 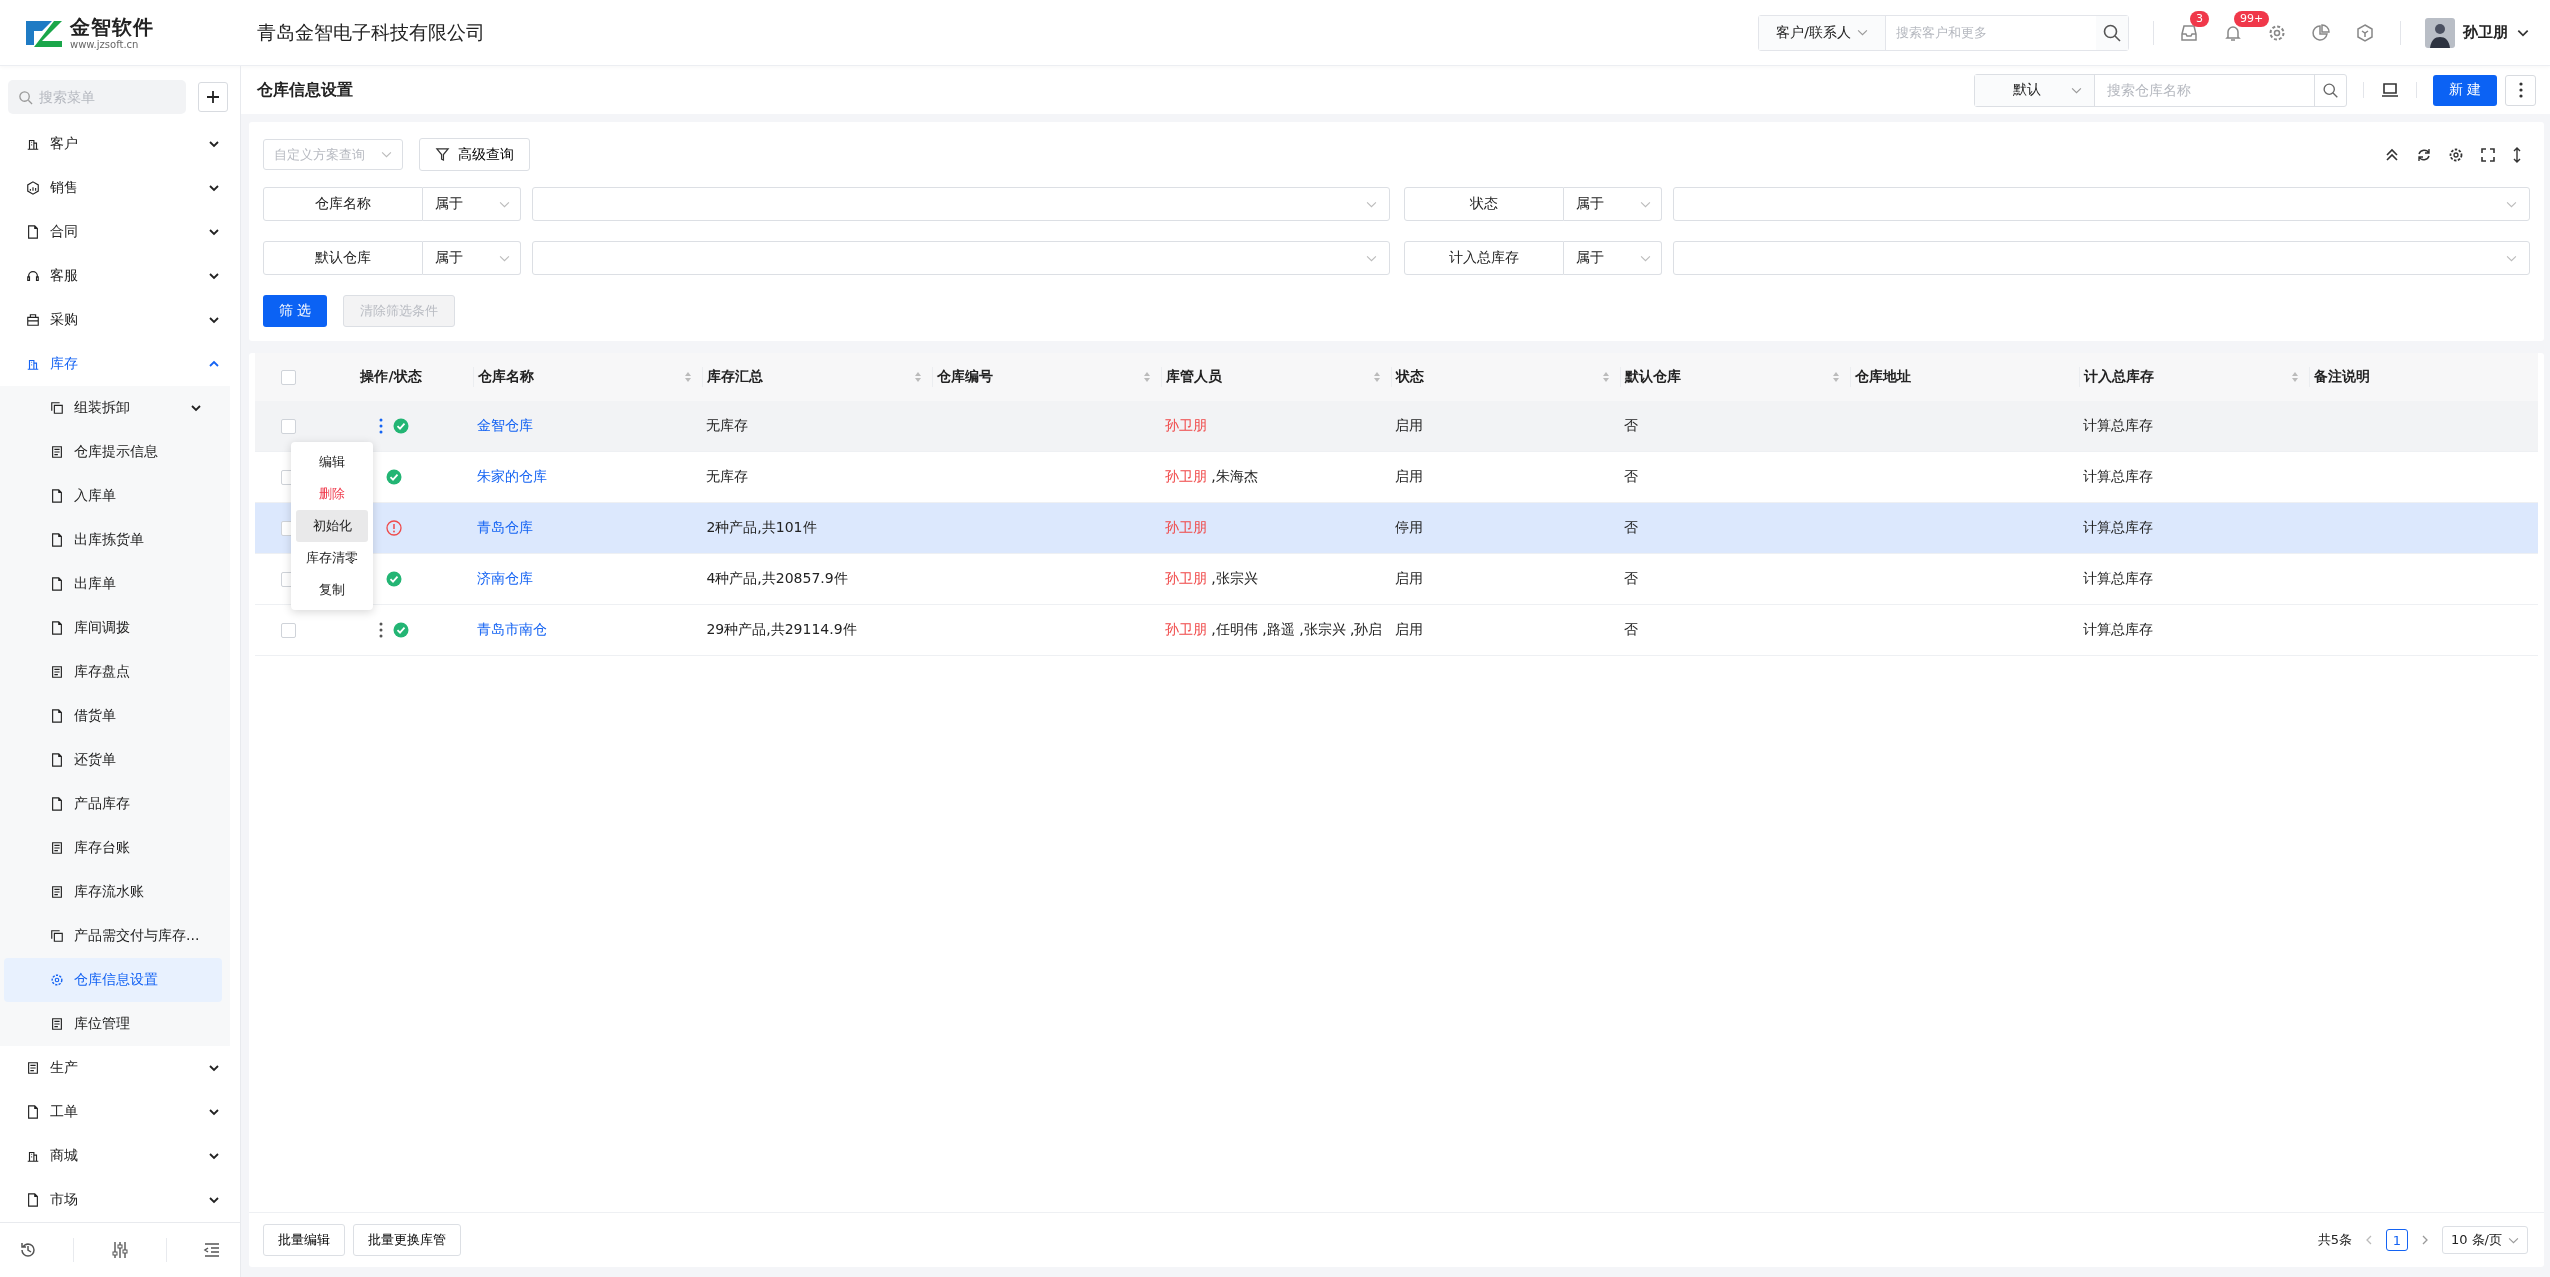 What do you see at coordinates (332, 590) in the screenshot?
I see `menu-item: 复制` at bounding box center [332, 590].